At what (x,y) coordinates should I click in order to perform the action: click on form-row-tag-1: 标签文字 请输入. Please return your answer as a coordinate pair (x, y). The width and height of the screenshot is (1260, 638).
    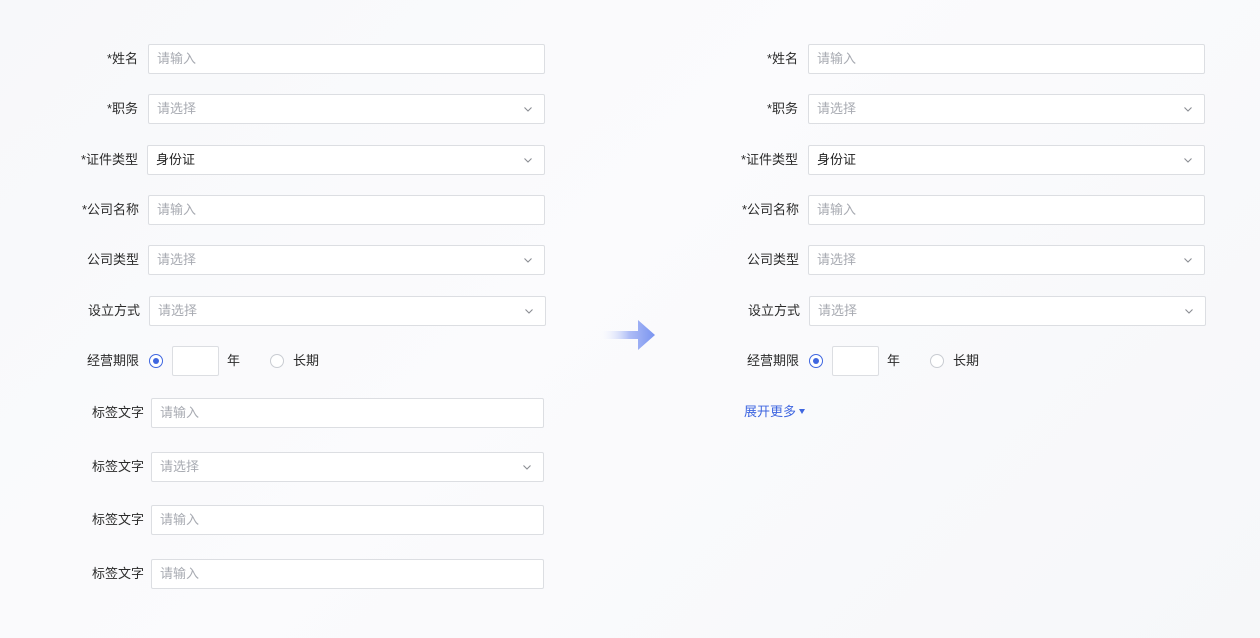
    Looking at the image, I should click on (280, 413).